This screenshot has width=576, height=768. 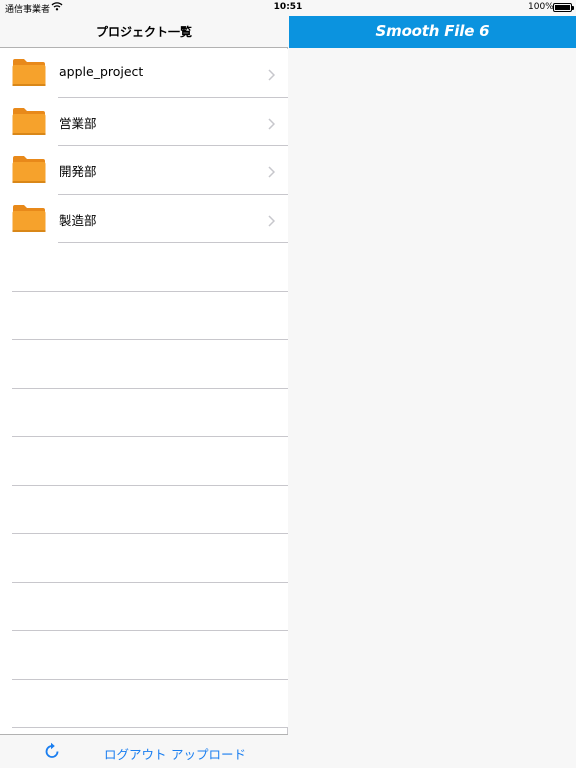 I want to click on logout-button: ログアウト, so click(x=135, y=753).